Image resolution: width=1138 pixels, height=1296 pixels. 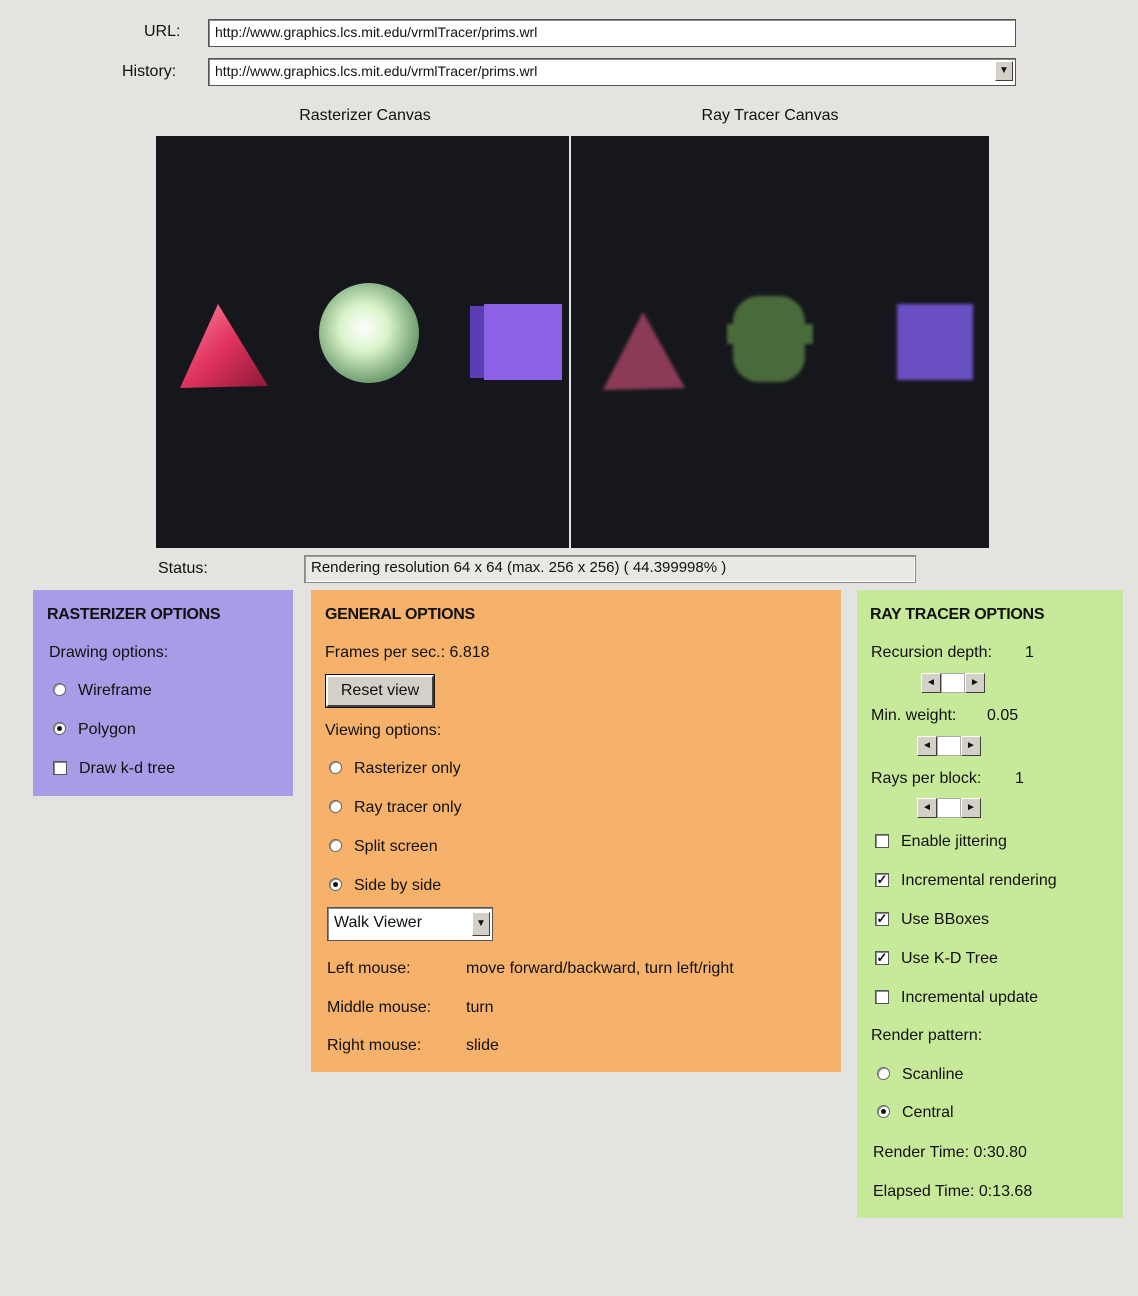 I want to click on raytracer-canvas, so click(x=780, y=342).